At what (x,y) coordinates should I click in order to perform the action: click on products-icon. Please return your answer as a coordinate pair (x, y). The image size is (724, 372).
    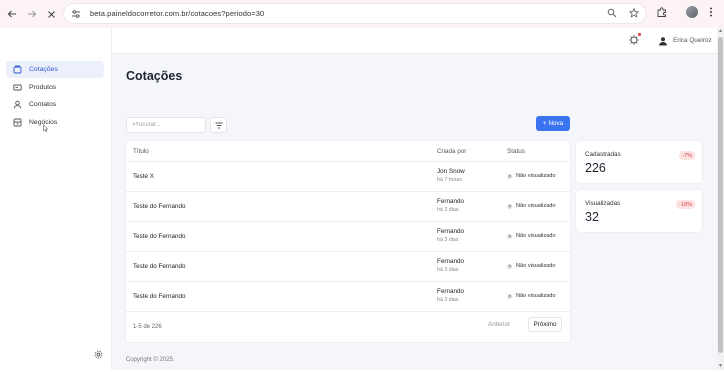
    Looking at the image, I should click on (17, 87).